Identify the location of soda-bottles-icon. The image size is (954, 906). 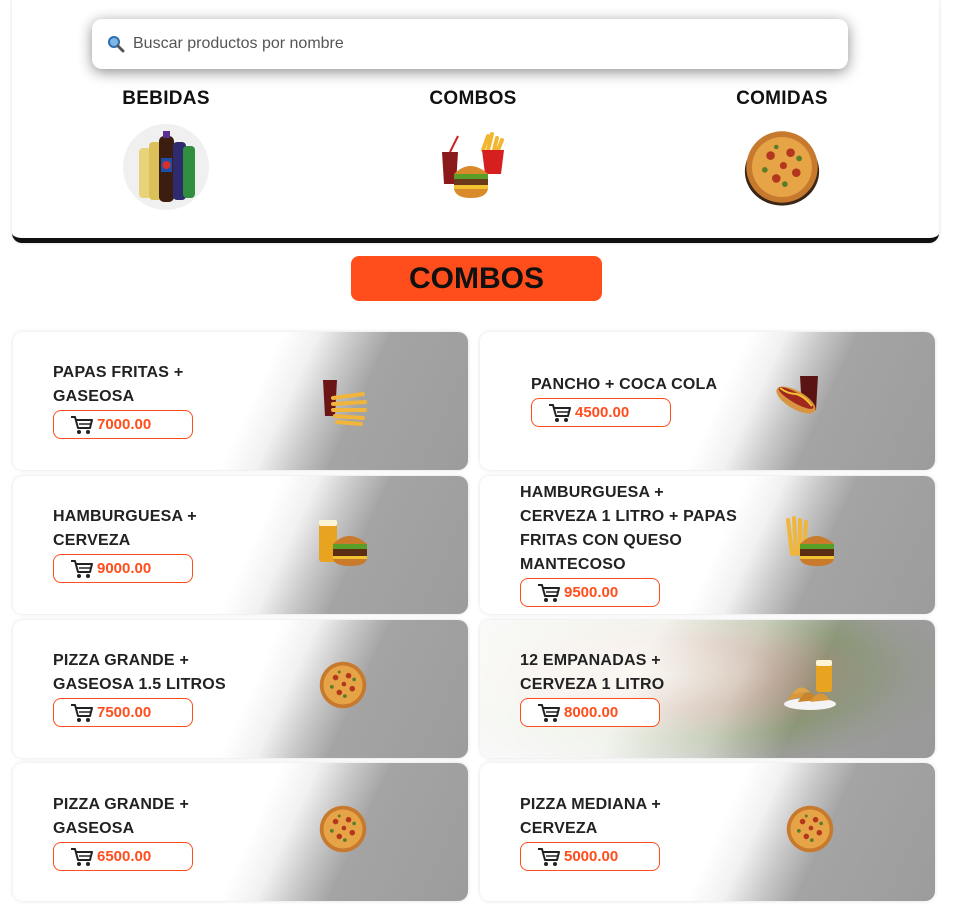
(166, 167).